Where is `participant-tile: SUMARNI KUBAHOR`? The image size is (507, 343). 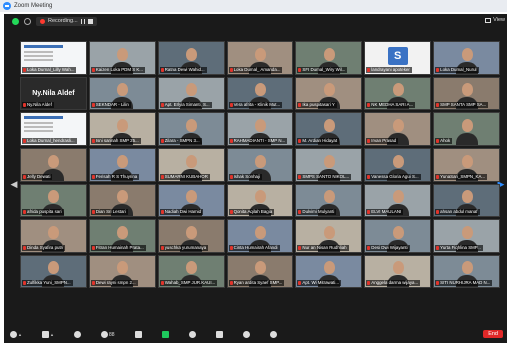 participant-tile: SUMARNI KUBAHOR is located at coordinates (191, 164).